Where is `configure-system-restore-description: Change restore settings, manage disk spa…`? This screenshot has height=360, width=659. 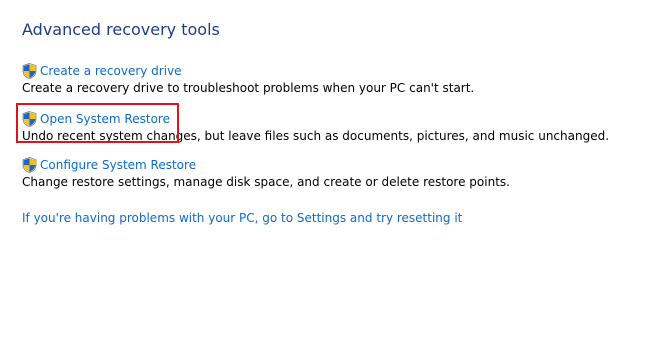
configure-system-restore-description: Change restore settings, manage disk spa… is located at coordinates (266, 182).